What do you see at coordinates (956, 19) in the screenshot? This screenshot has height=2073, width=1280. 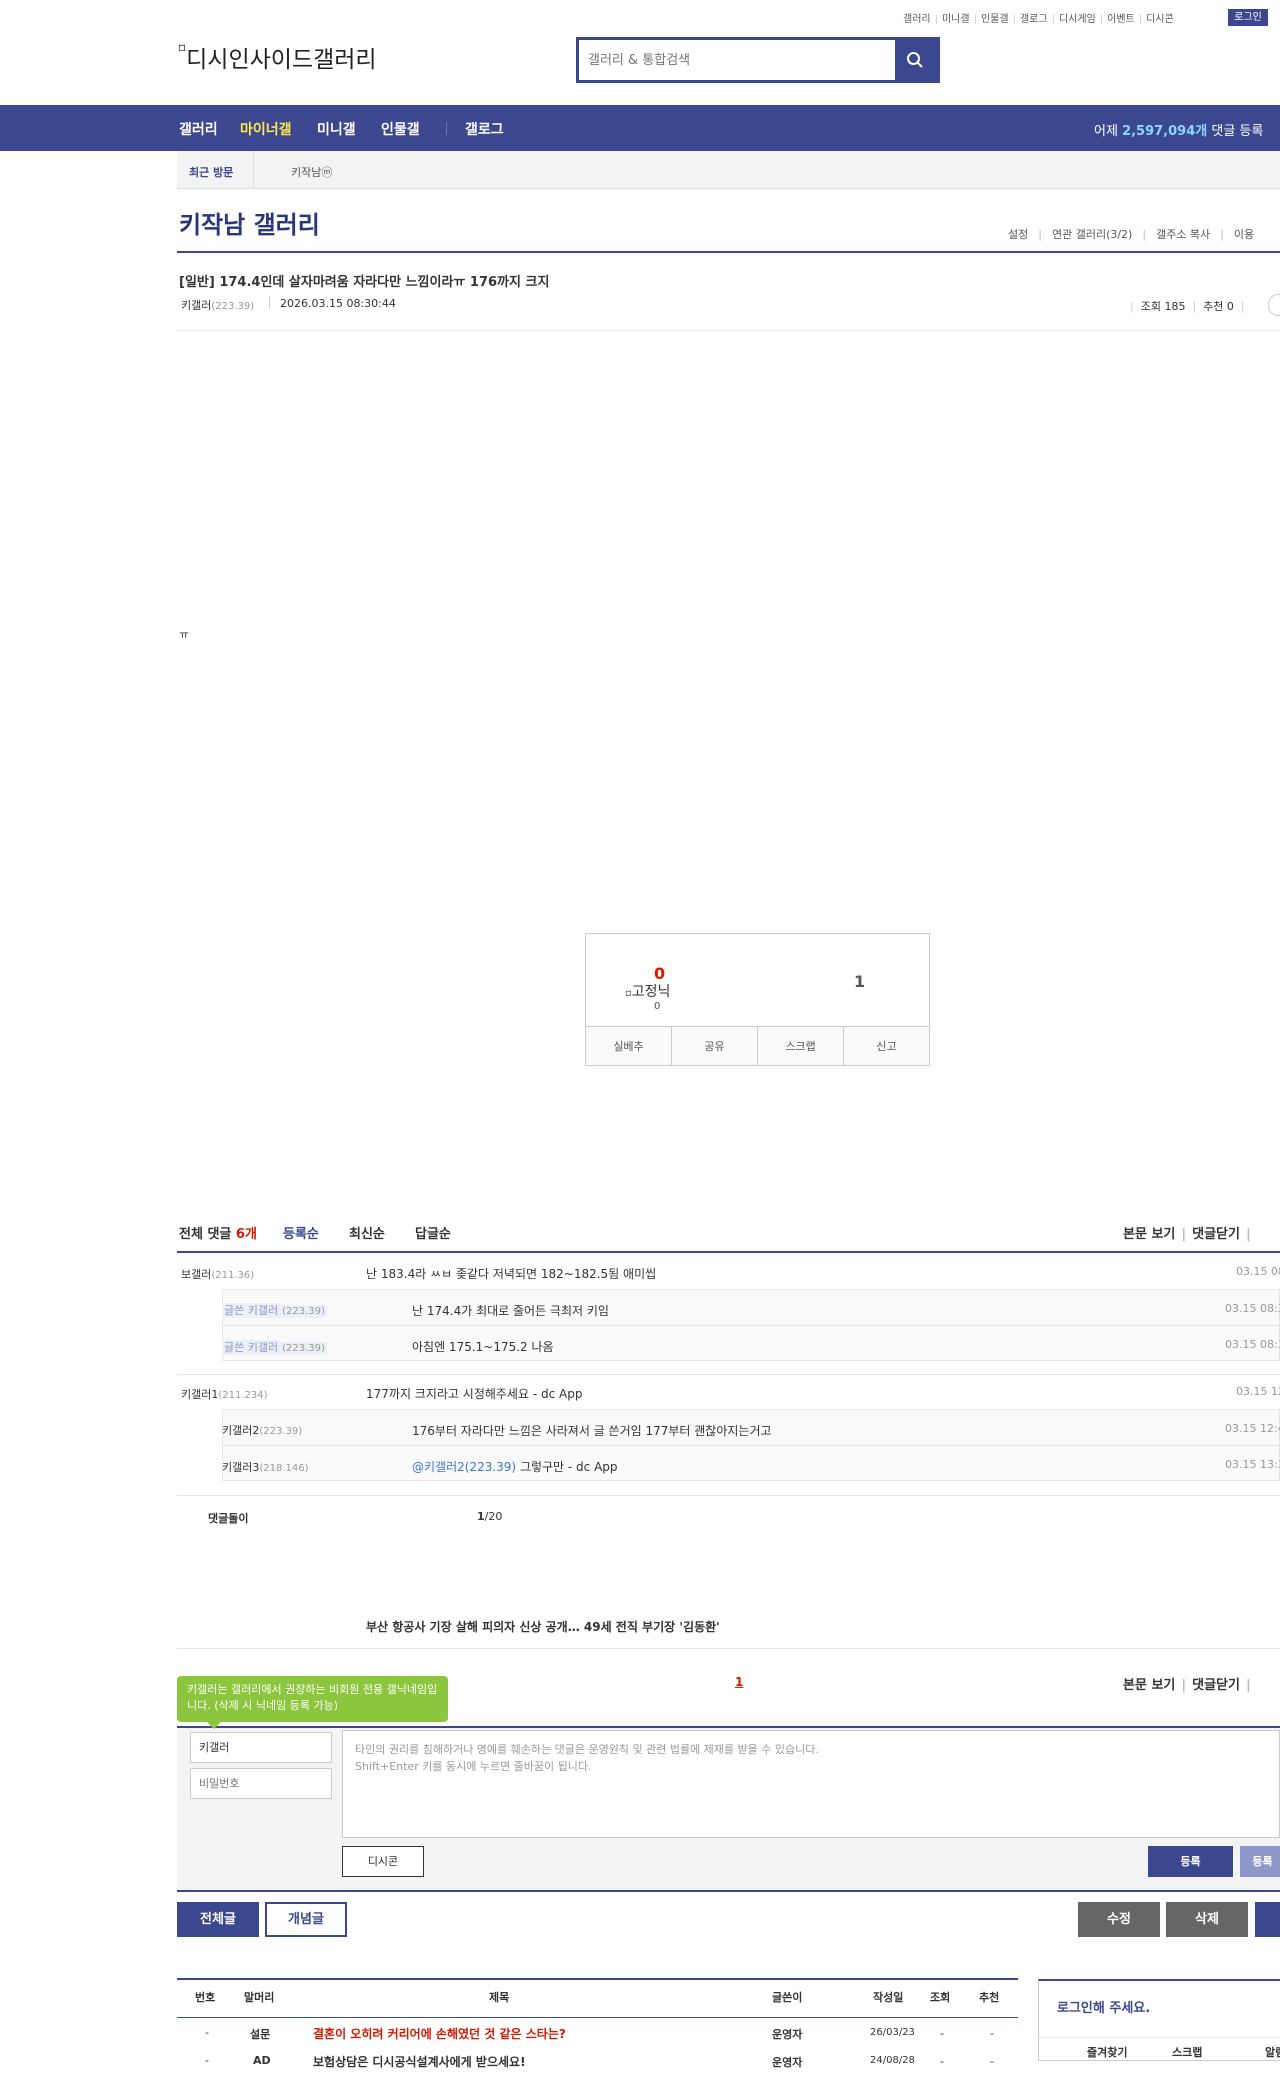 I see `top-link-minigal: 미니갤` at bounding box center [956, 19].